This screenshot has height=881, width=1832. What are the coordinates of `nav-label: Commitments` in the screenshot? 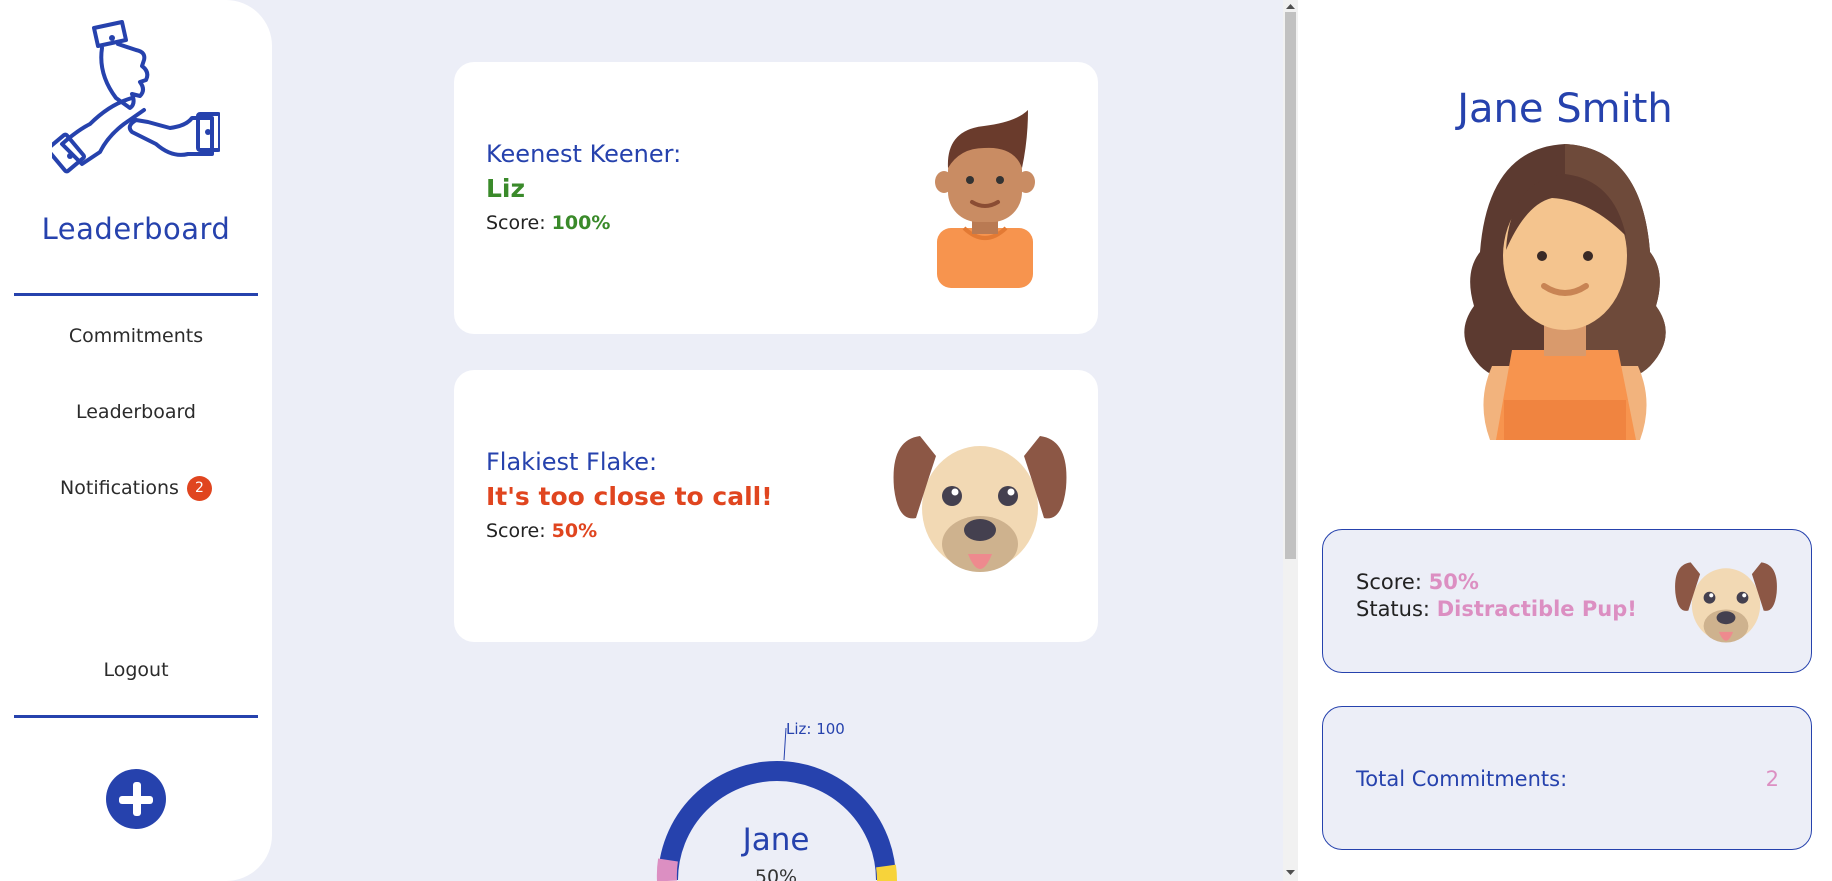 It's located at (136, 336).